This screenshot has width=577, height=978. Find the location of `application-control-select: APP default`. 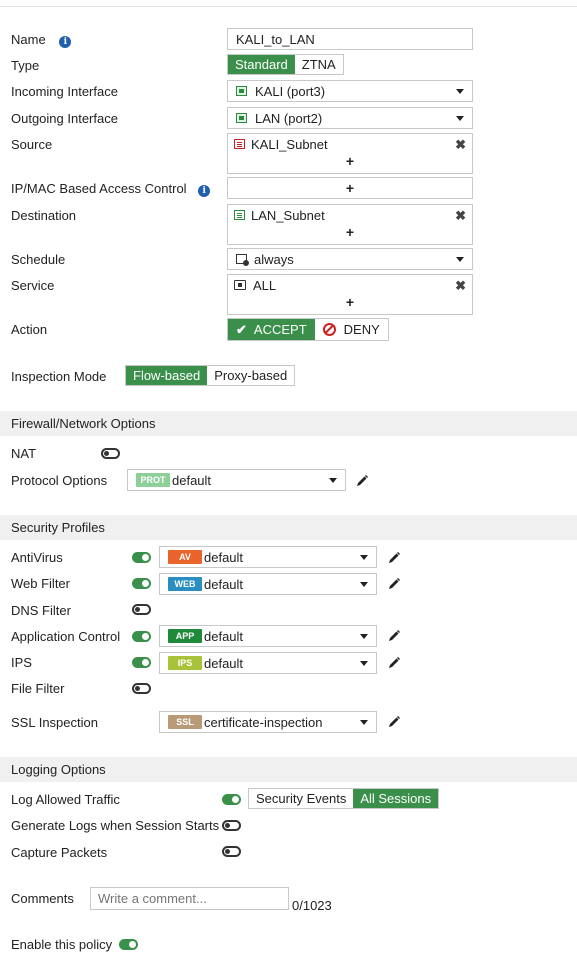

application-control-select: APP default is located at coordinates (268, 636).